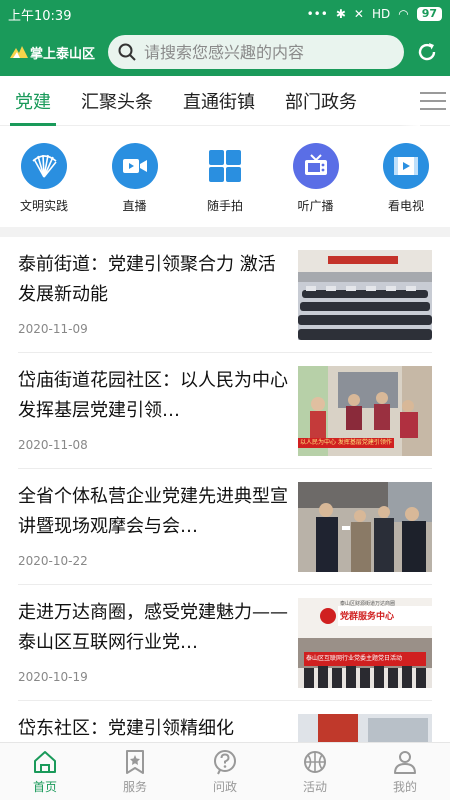  What do you see at coordinates (225, 14) in the screenshot?
I see `status-bar: 上午10:39 ••• ✱ ✕ HD ◠ 97` at bounding box center [225, 14].